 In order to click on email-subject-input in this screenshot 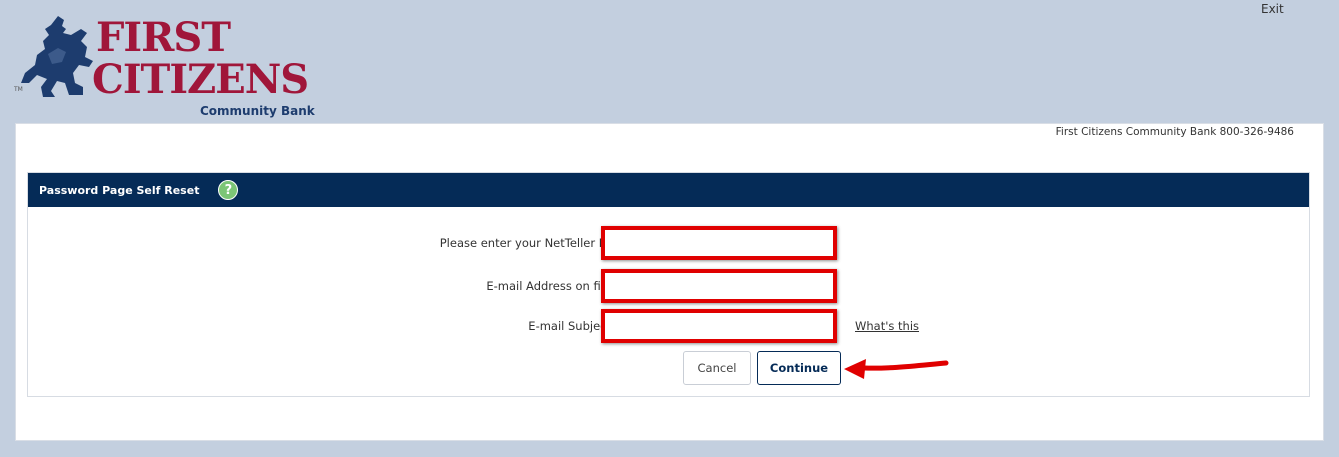, I will do `click(719, 326)`.